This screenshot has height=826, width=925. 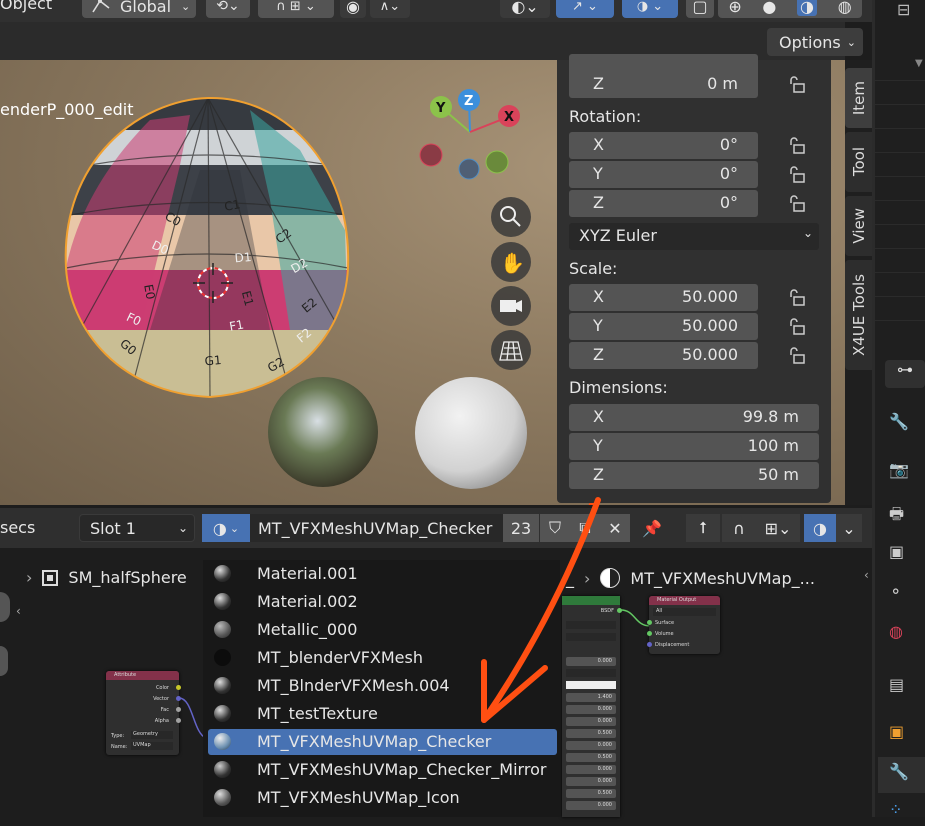 I want to click on list-item: Metallic_000, so click(x=382, y=630).